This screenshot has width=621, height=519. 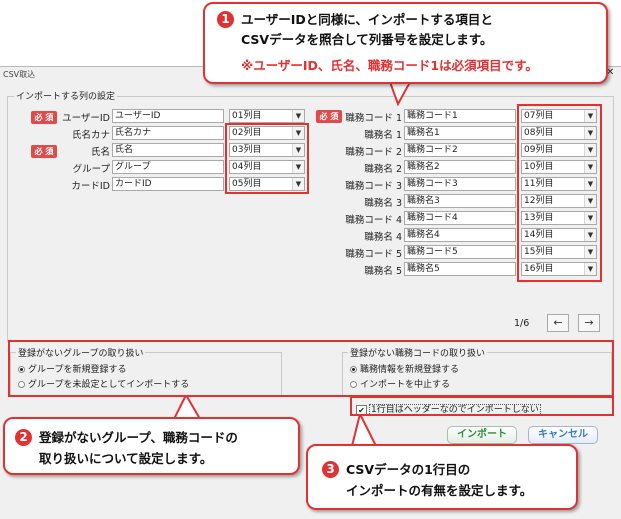 What do you see at coordinates (460, 252) in the screenshot?
I see `field-job: 職務コード5` at bounding box center [460, 252].